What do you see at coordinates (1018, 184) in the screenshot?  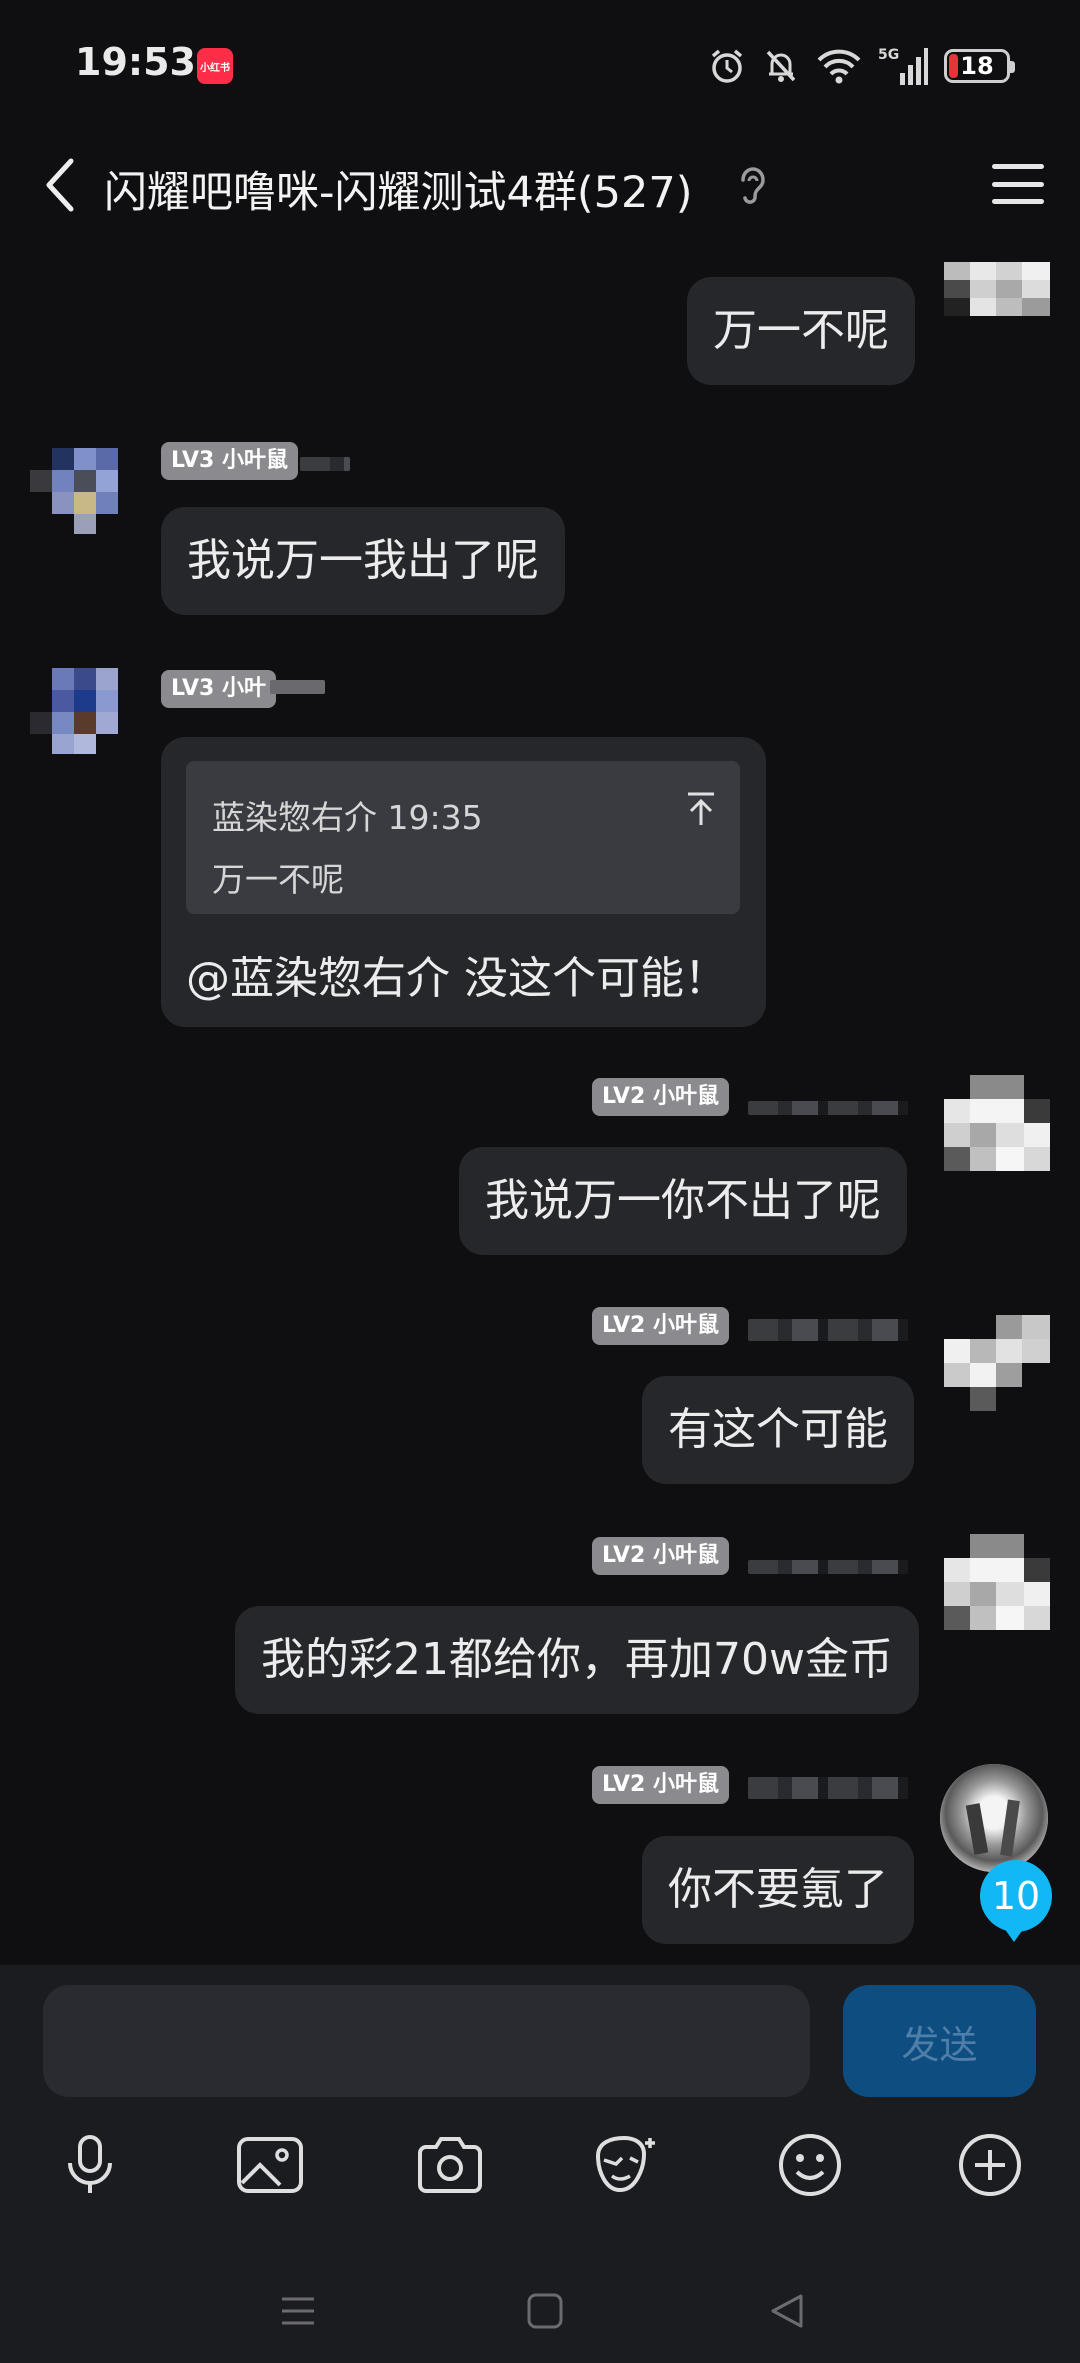 I see `menu-button` at bounding box center [1018, 184].